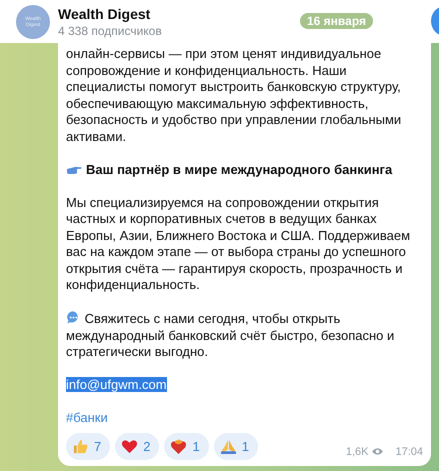 This screenshot has height=471, width=439. What do you see at coordinates (116, 384) in the screenshot?
I see `email-link: info@ufgwm.com` at bounding box center [116, 384].